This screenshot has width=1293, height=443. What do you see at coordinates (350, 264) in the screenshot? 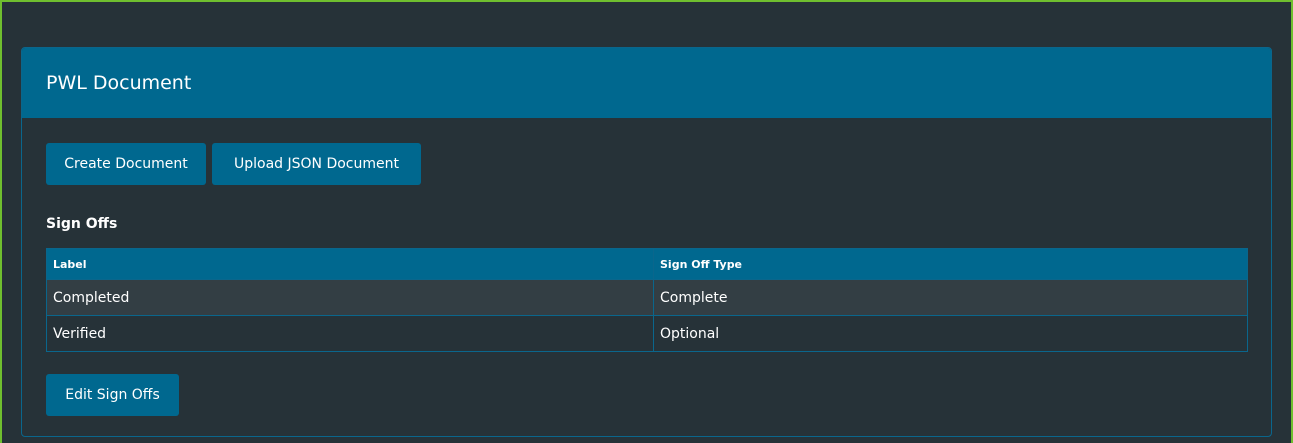
I see `column-header-label: Label` at bounding box center [350, 264].